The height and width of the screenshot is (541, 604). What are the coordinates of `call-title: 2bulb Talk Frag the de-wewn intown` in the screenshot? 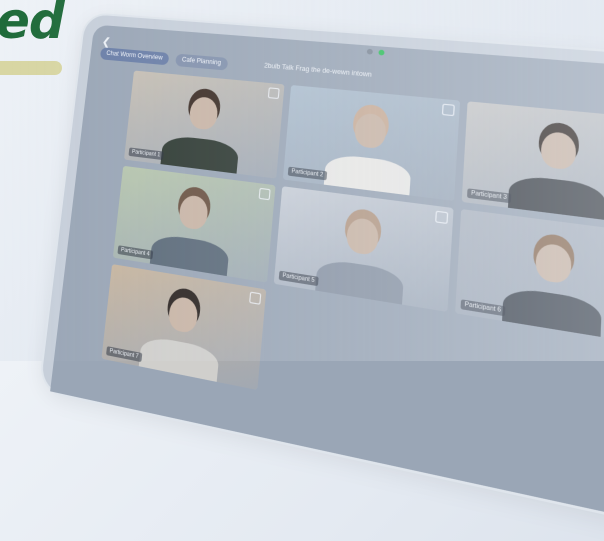 It's located at (317, 71).